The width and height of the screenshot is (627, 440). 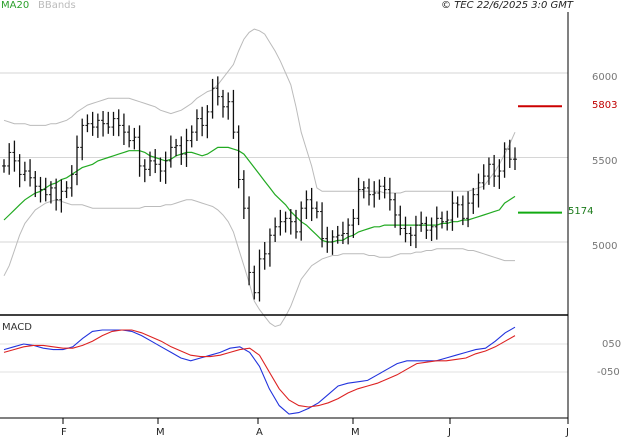 I want to click on x-tick-jul: J, so click(x=567, y=432).